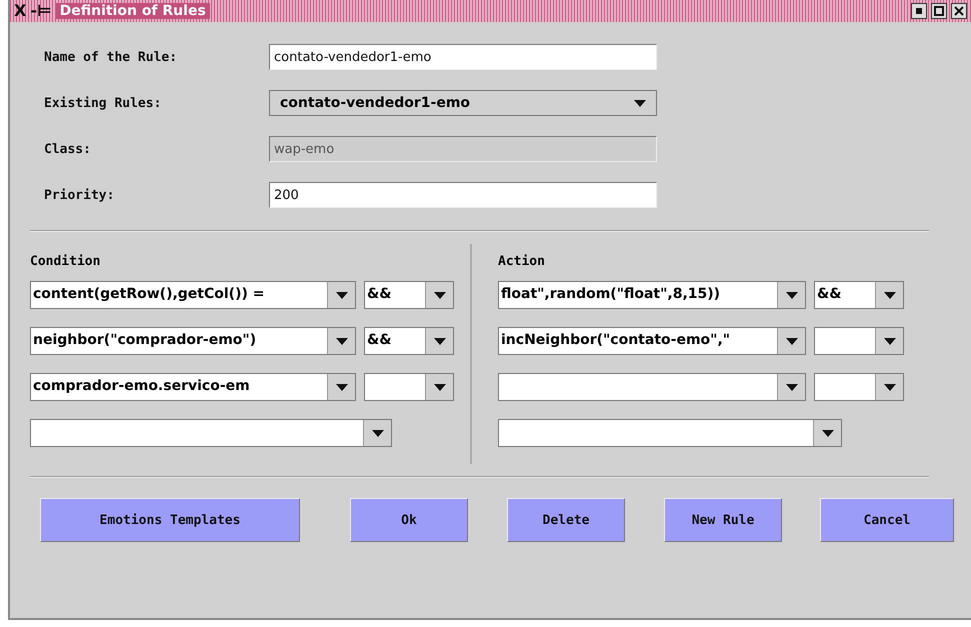 The width and height of the screenshot is (971, 627). I want to click on close-icon, so click(959, 11).